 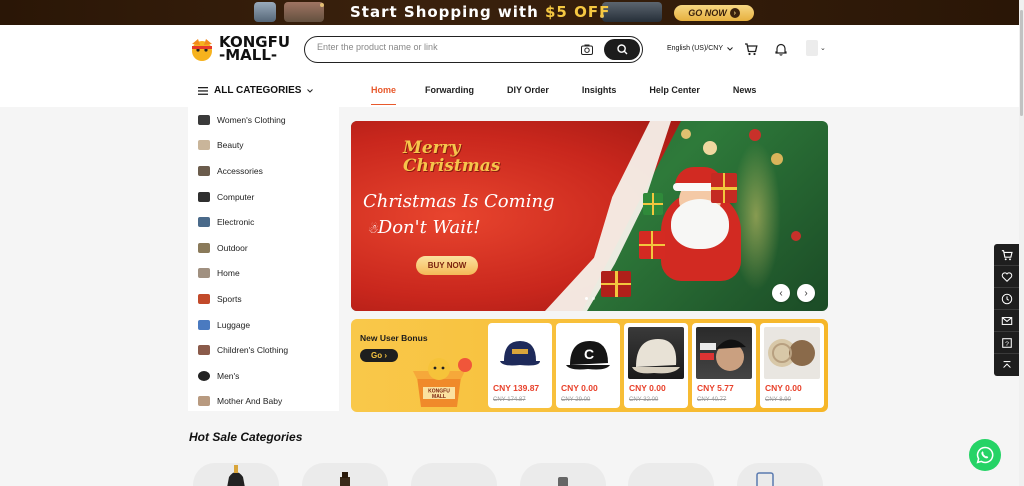 I want to click on search-input, so click(x=442, y=47).